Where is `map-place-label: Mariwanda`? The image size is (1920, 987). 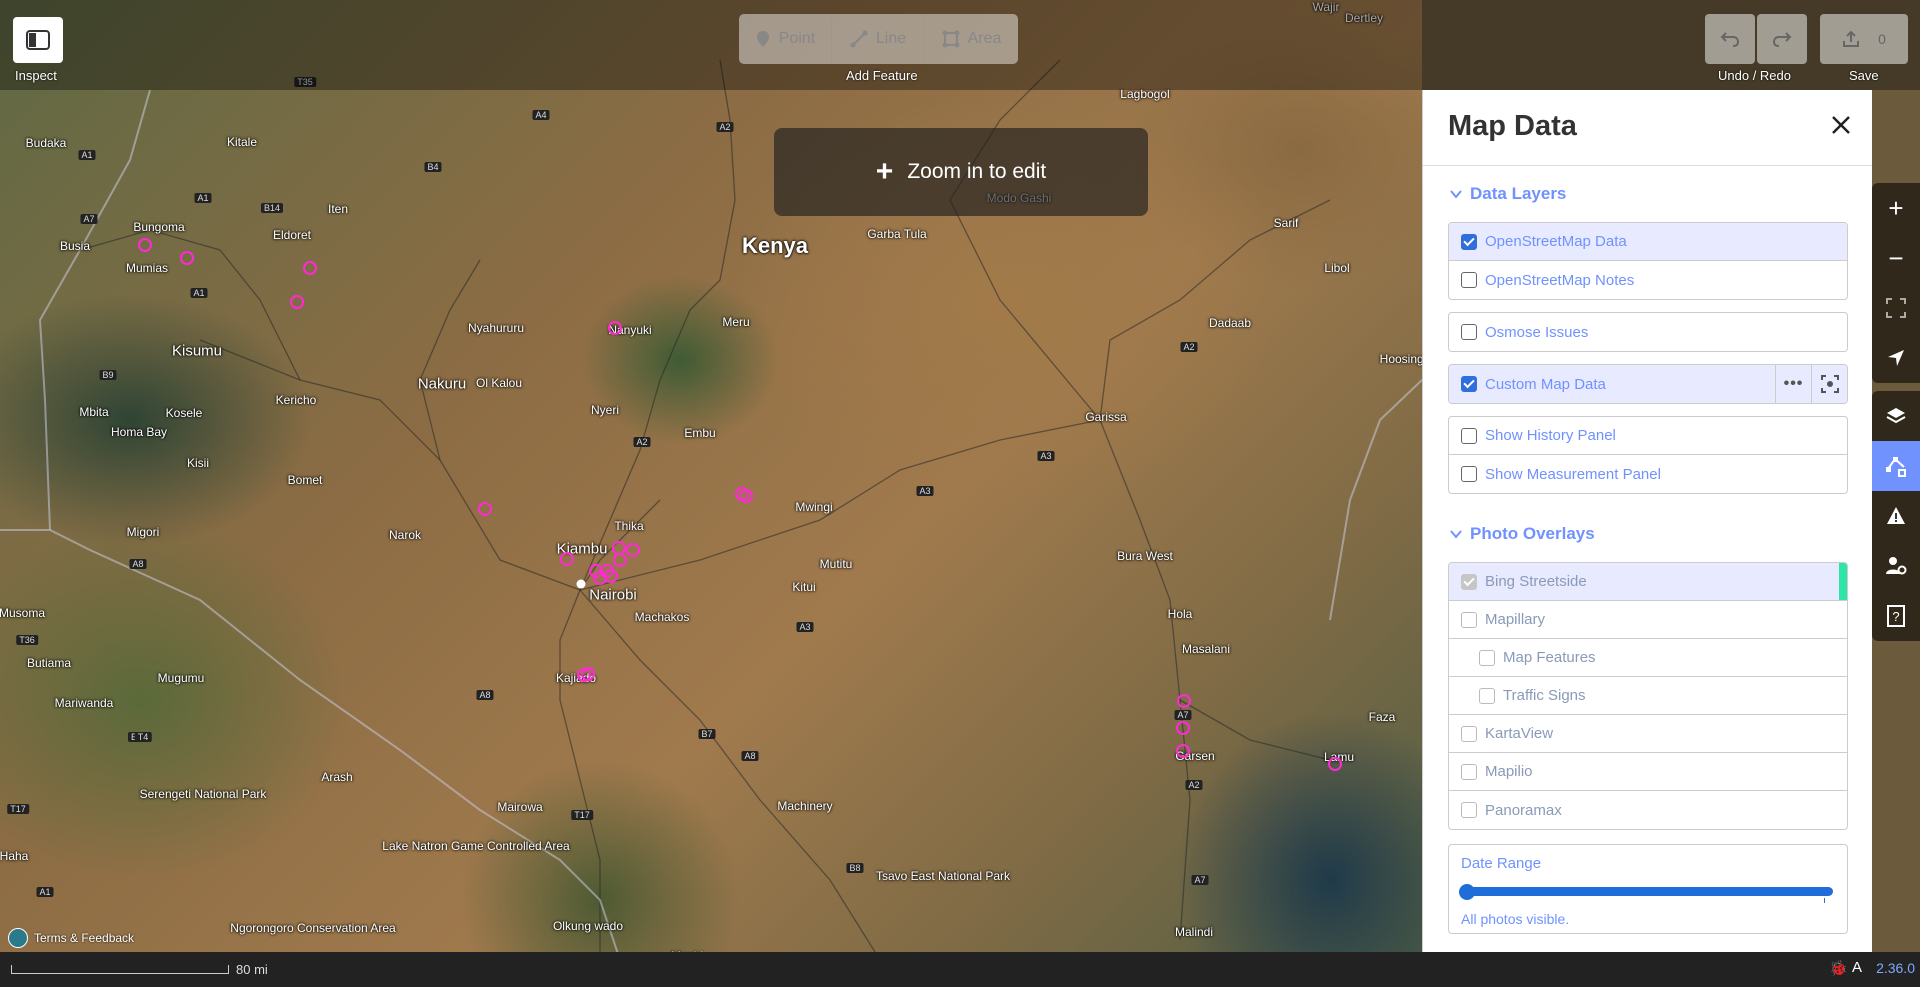
map-place-label: Mariwanda is located at coordinates (84, 703).